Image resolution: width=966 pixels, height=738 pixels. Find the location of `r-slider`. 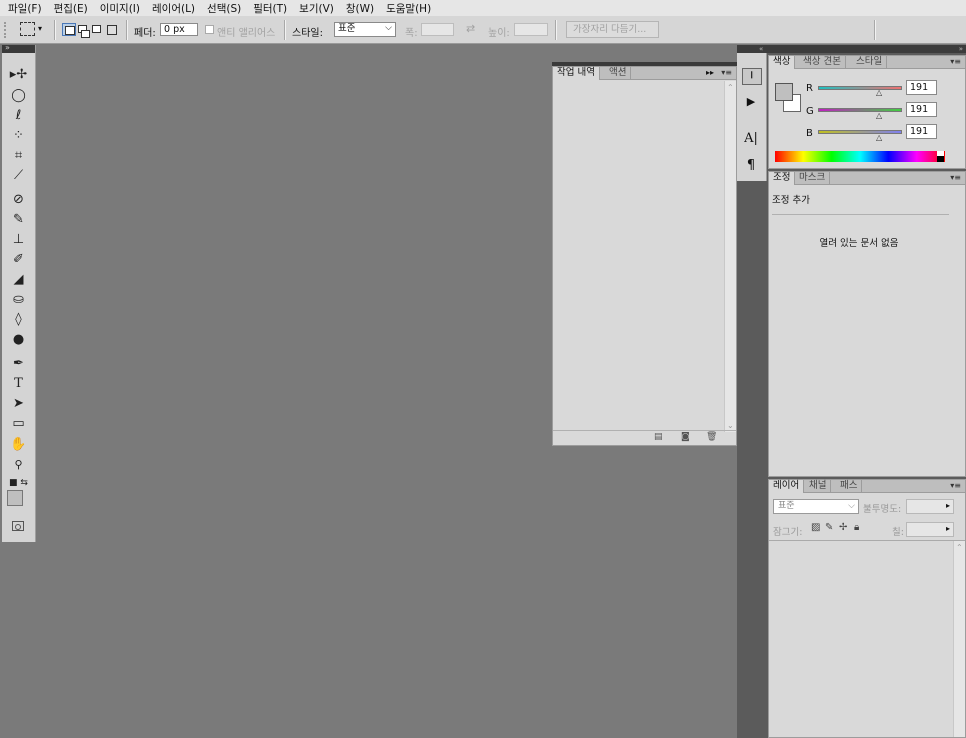

r-slider is located at coordinates (860, 88).